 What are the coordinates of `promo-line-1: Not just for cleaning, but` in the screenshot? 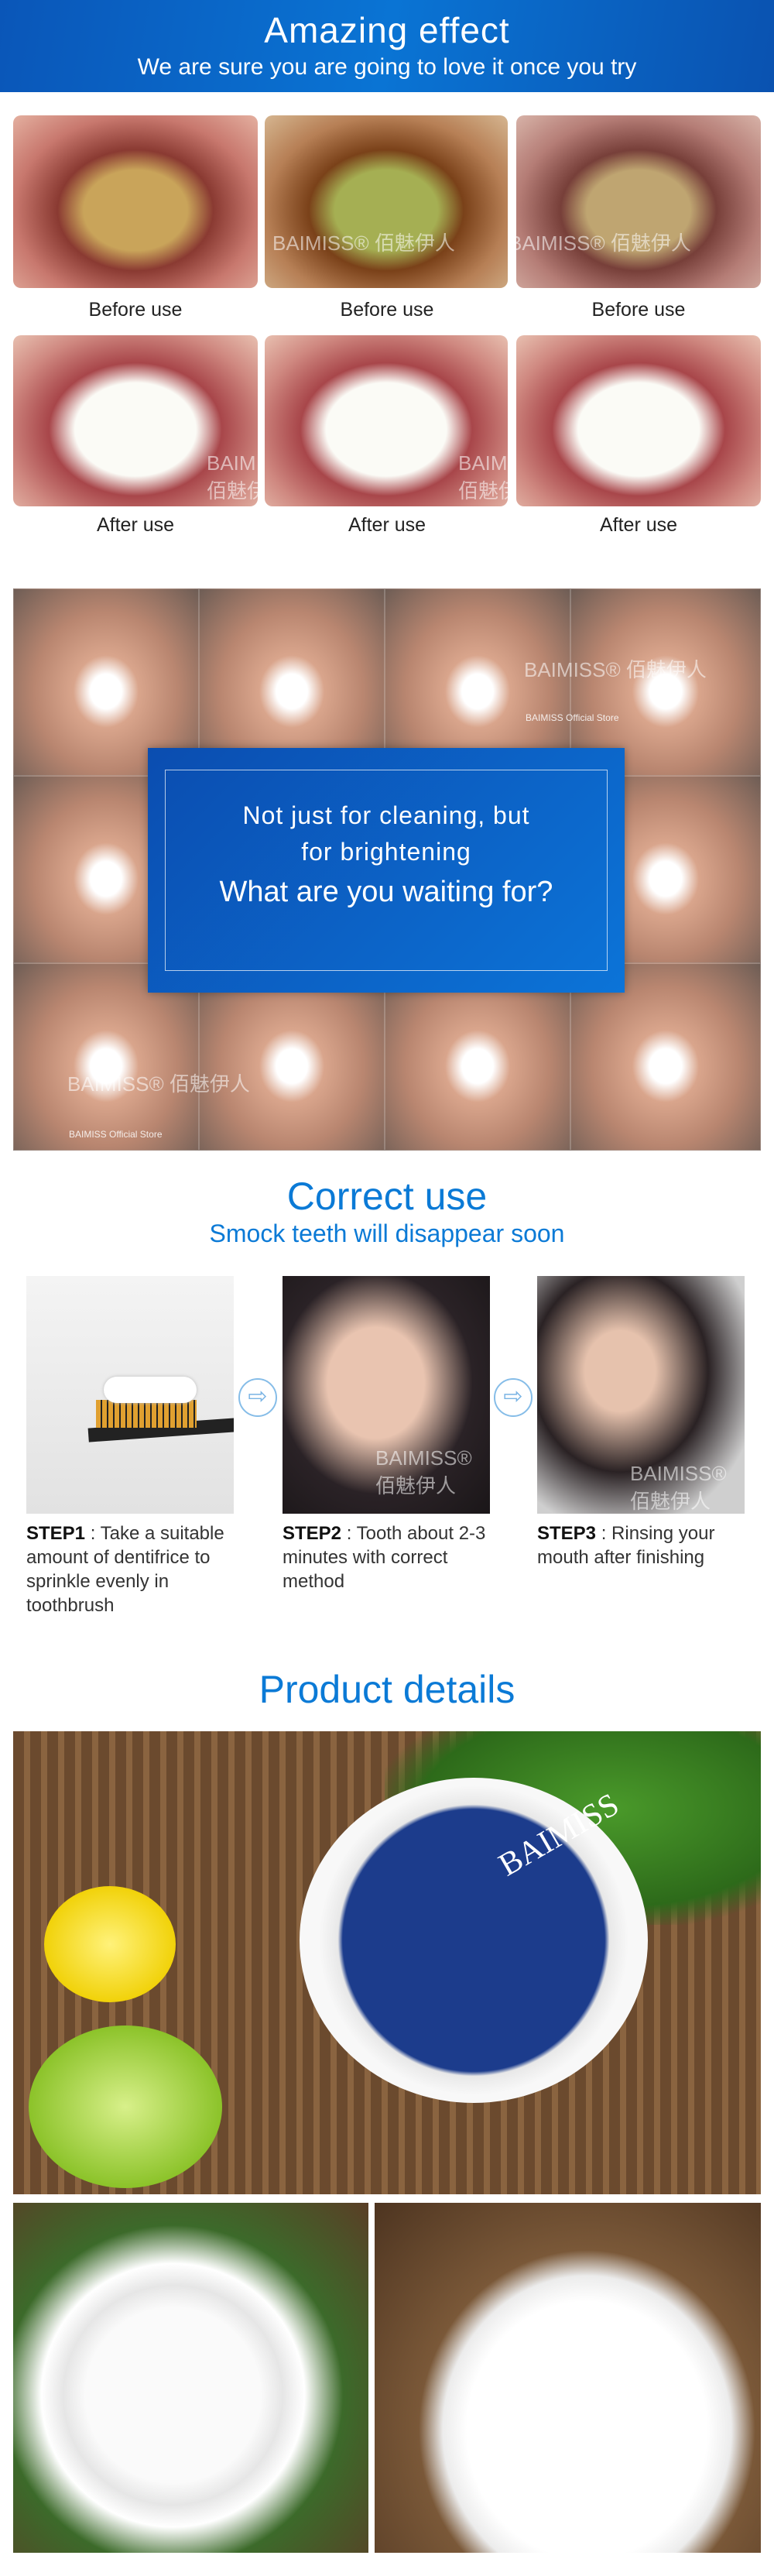 It's located at (386, 815).